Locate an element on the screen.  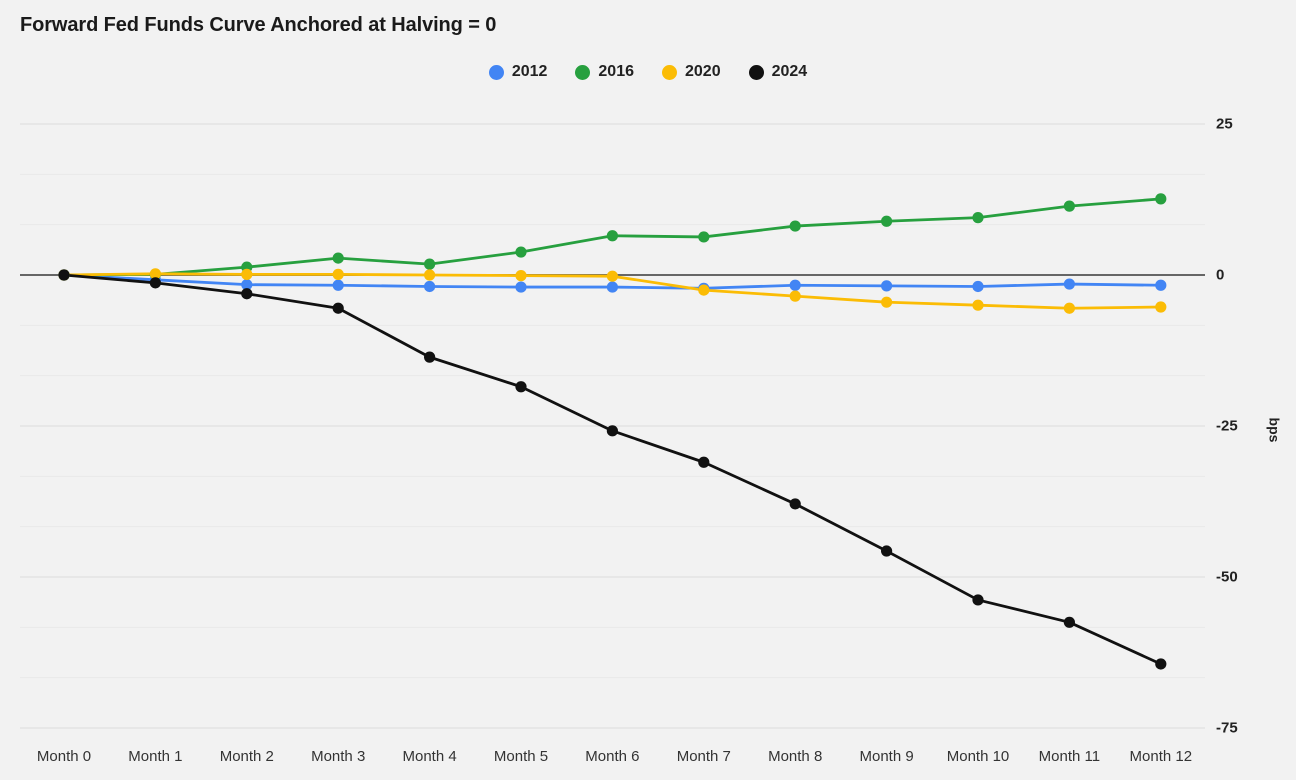
x-tick-label-1: Month 1 is located at coordinates (155, 756).